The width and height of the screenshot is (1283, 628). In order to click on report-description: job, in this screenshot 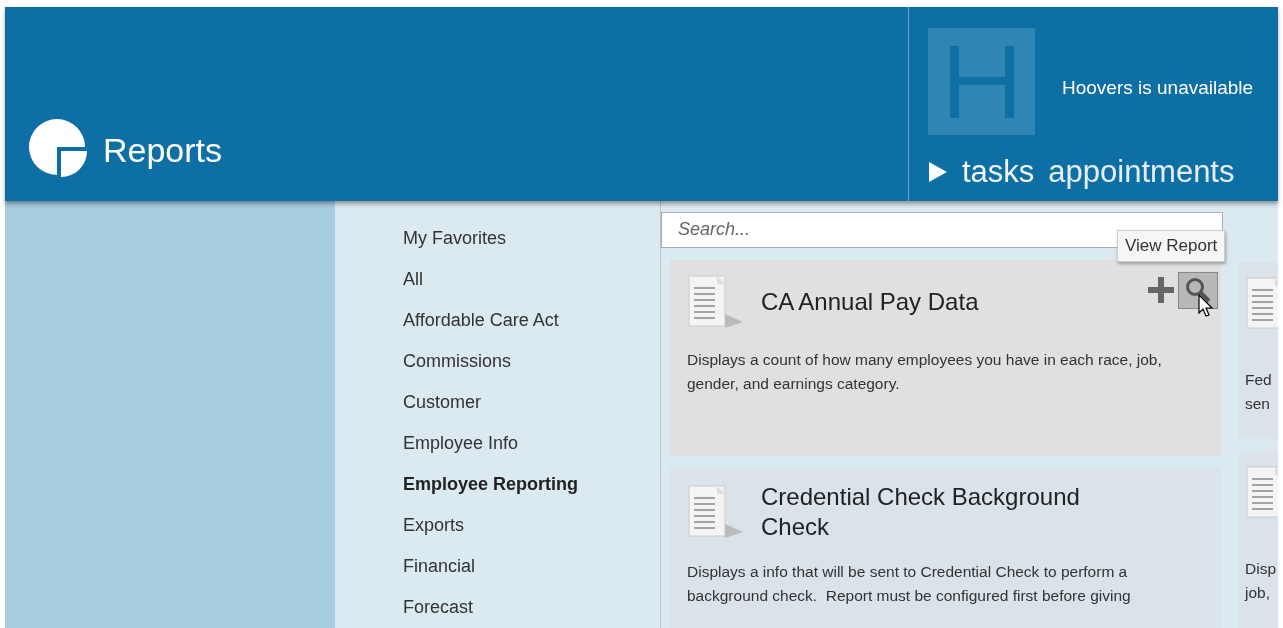, I will do `click(1258, 593)`.